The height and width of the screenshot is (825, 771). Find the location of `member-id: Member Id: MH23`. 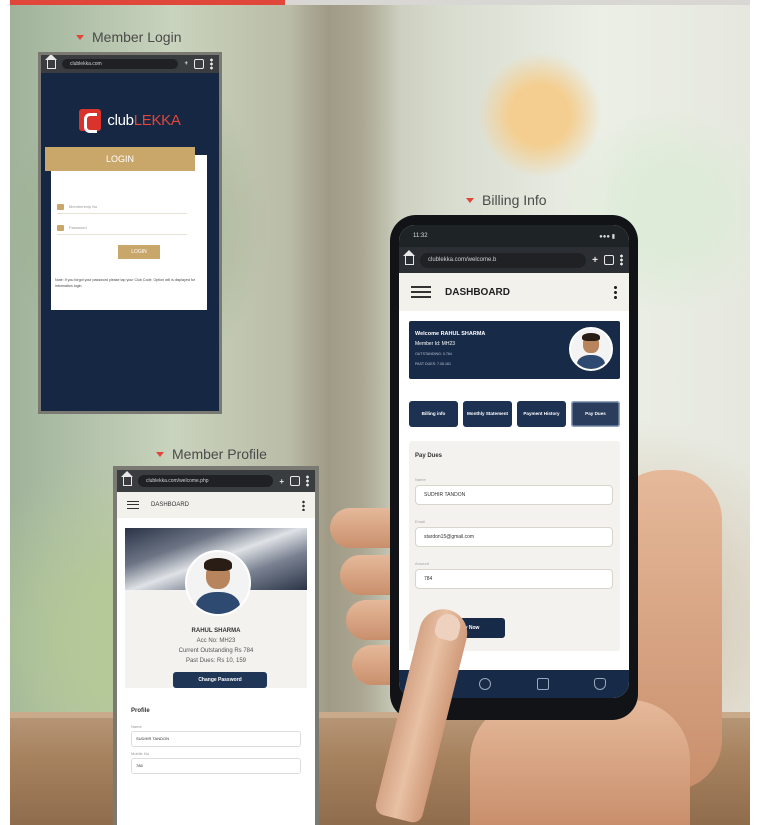

member-id: Member Id: MH23 is located at coordinates (435, 344).